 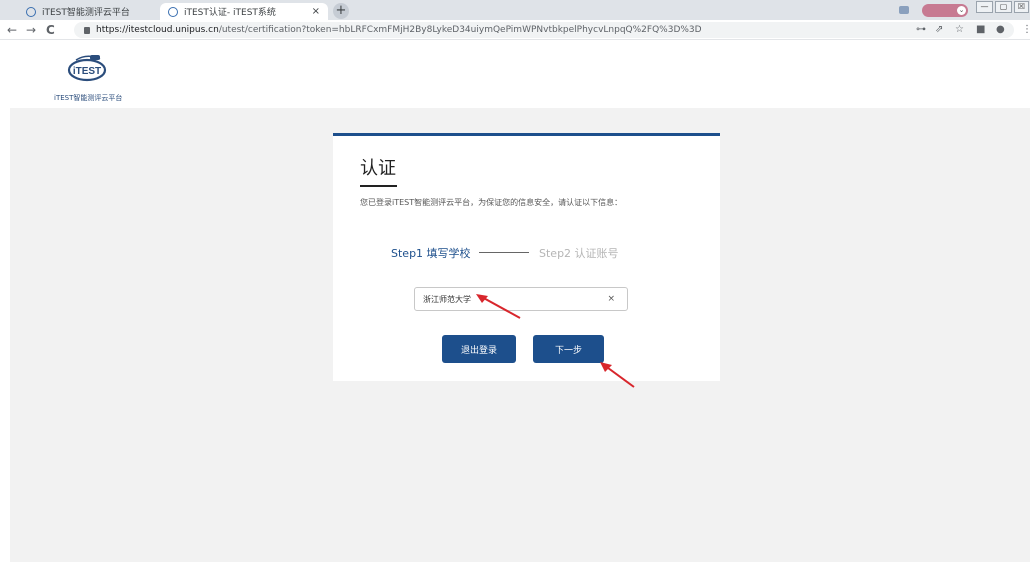 I want to click on page-title: 认证, so click(x=378, y=168).